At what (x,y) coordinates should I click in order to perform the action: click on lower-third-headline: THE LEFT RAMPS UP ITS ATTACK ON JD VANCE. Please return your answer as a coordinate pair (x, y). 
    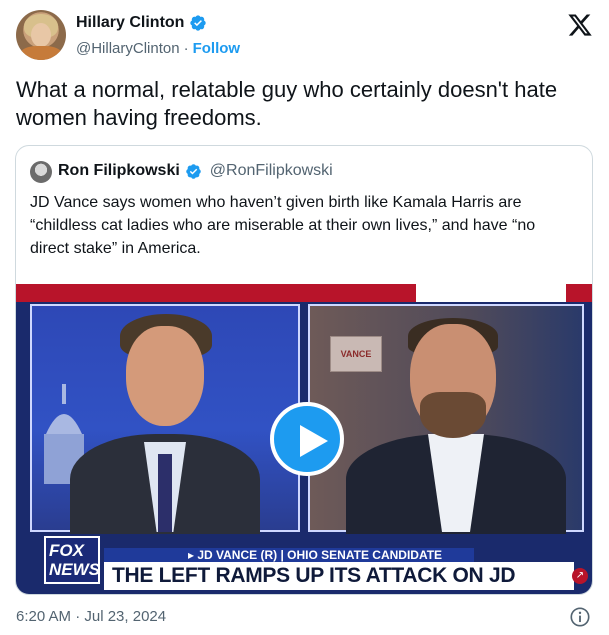
    Looking at the image, I should click on (339, 578).